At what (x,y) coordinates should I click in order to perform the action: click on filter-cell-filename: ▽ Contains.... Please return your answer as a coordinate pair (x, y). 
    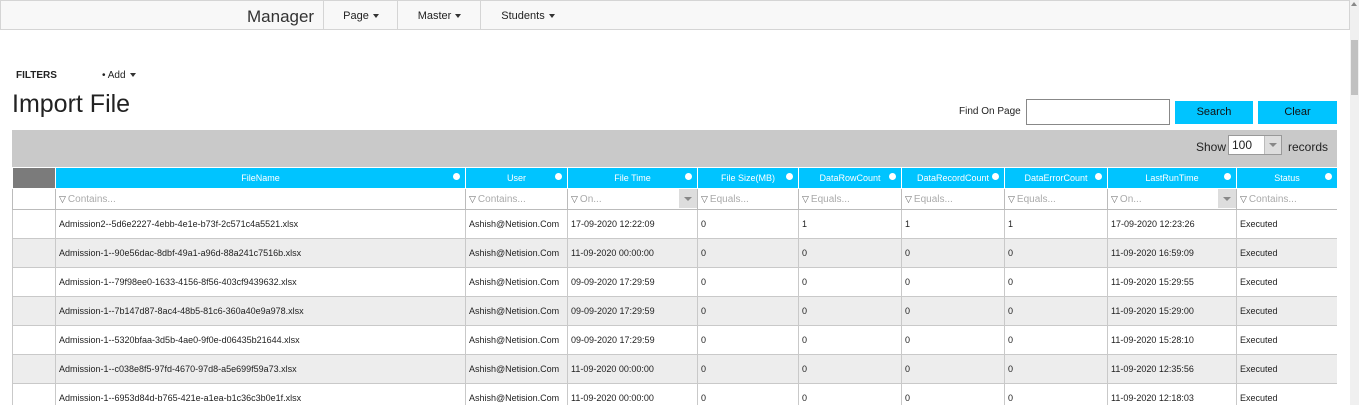
    Looking at the image, I should click on (260, 199).